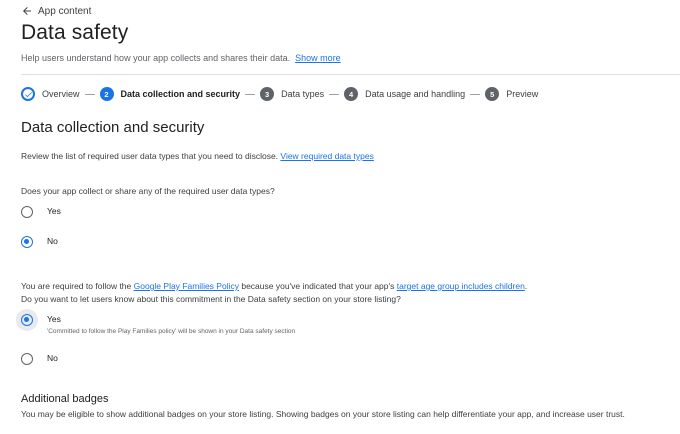 Image resolution: width=680 pixels, height=434 pixels. What do you see at coordinates (180, 94) in the screenshot?
I see `step-label: Data collection and security` at bounding box center [180, 94].